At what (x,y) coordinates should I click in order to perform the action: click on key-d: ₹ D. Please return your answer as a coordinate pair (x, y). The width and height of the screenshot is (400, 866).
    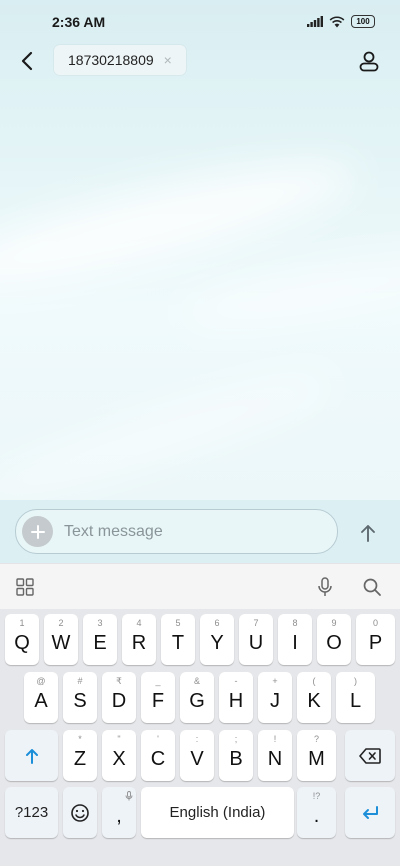
    Looking at the image, I should click on (119, 697).